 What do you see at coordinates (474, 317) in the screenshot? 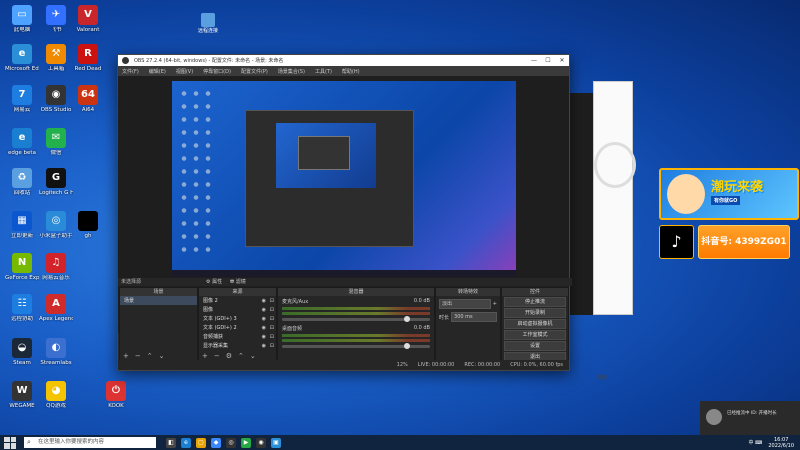
I see `duration-input: 300 ms` at bounding box center [474, 317].